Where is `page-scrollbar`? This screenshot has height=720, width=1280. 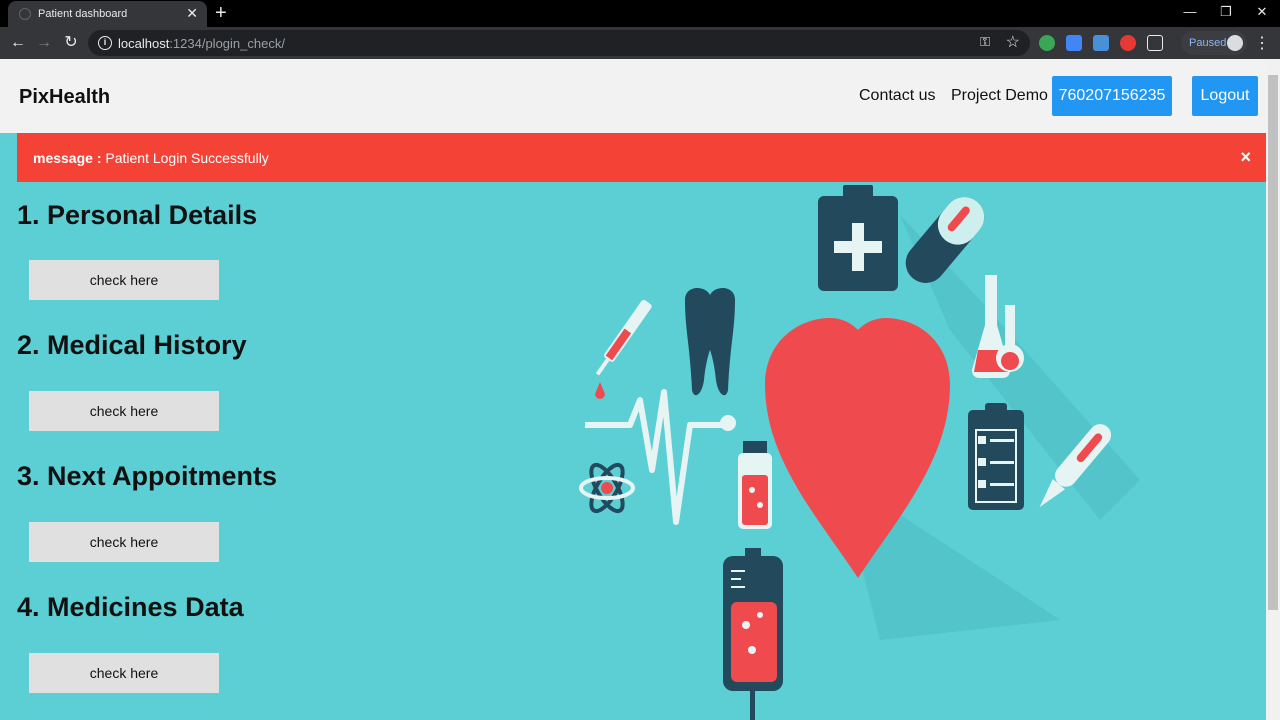 page-scrollbar is located at coordinates (1273, 389).